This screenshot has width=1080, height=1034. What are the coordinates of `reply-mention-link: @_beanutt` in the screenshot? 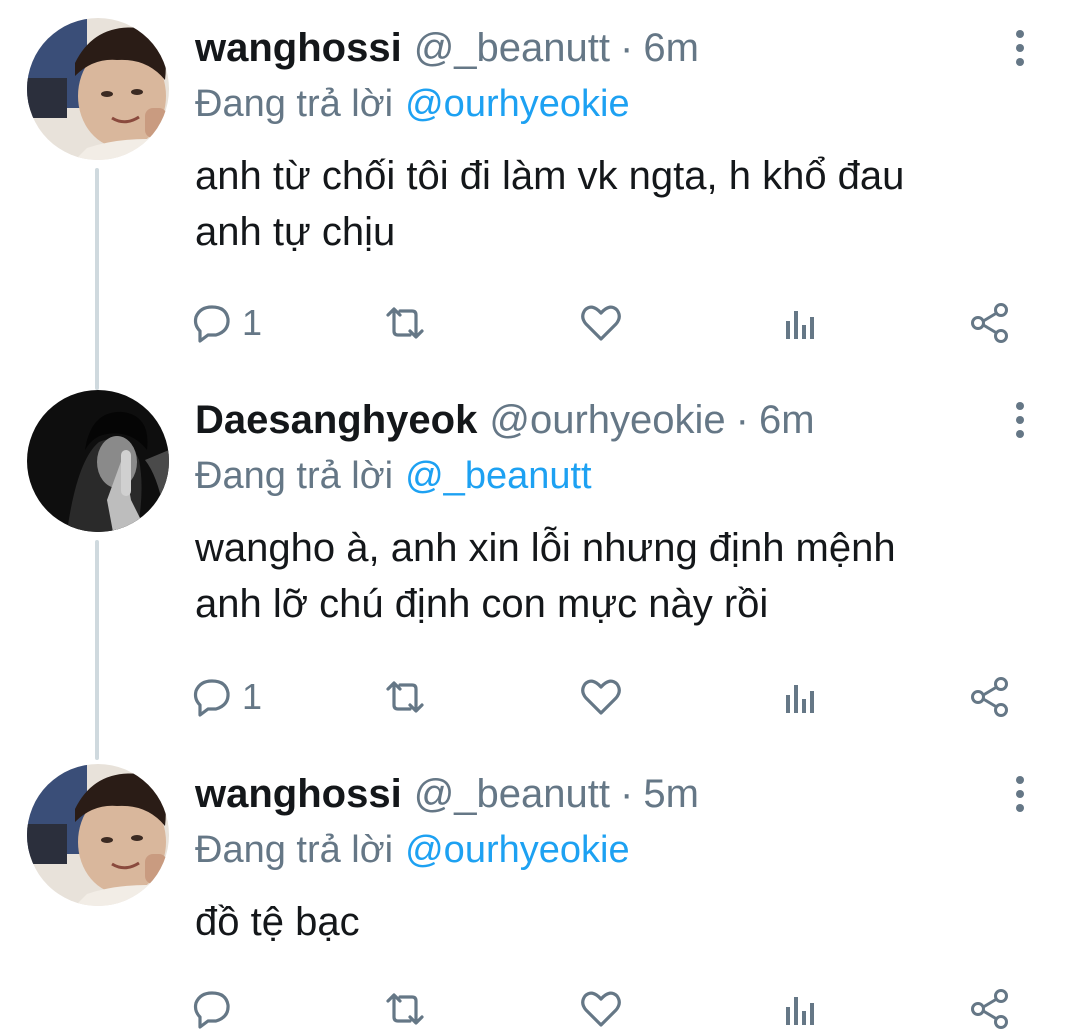 It's located at (498, 476).